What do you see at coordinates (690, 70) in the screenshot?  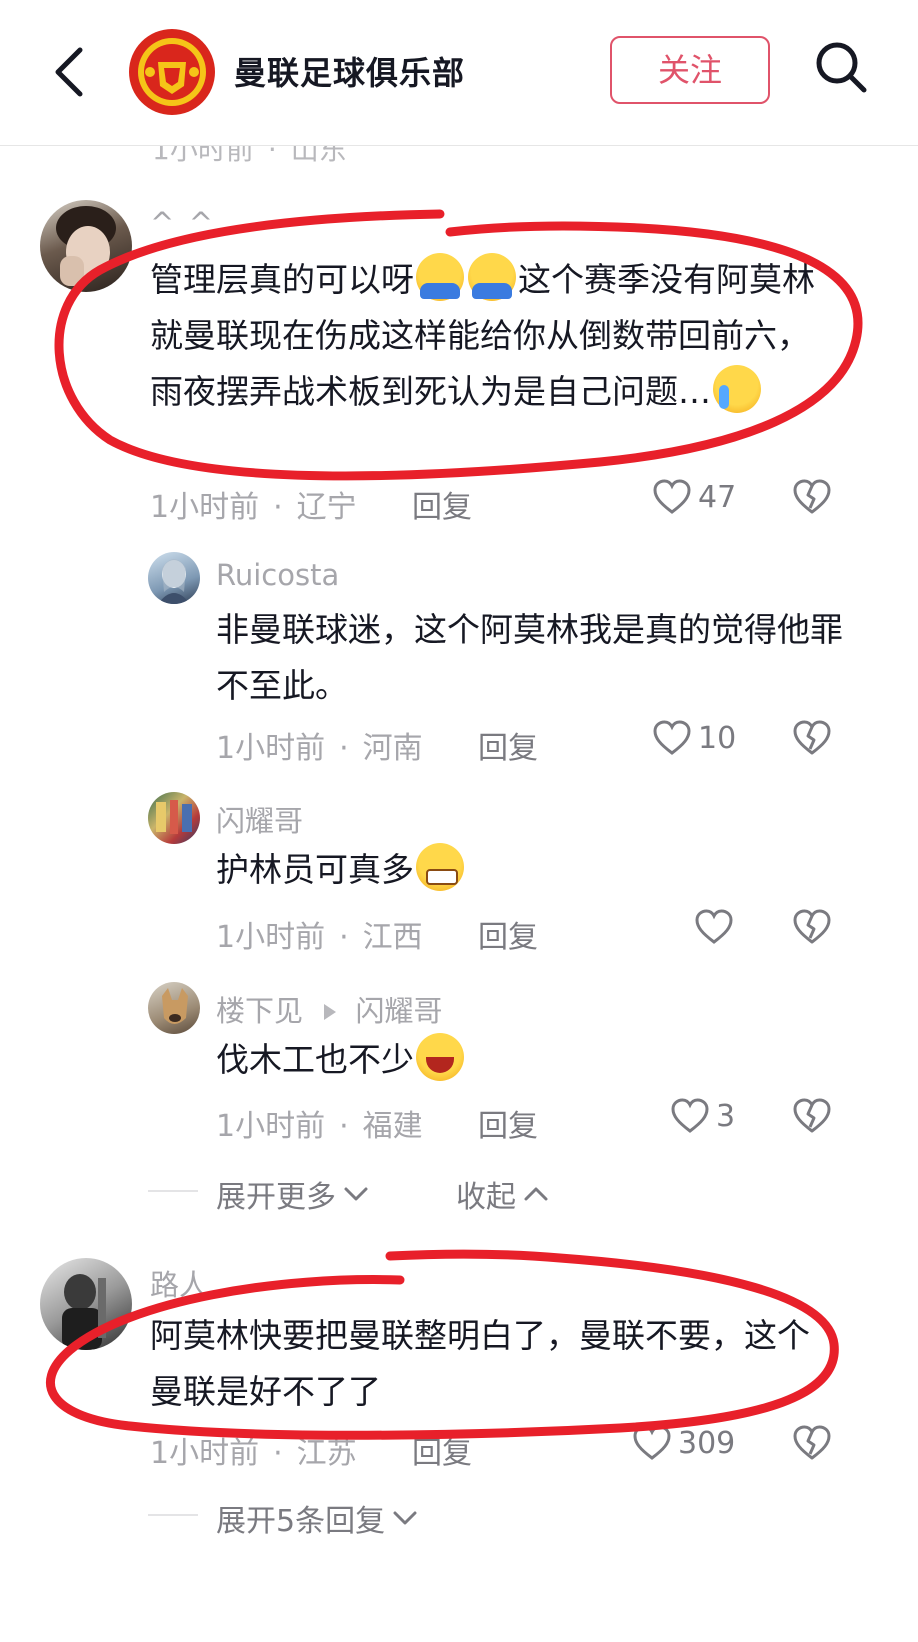 I see `follow-button: 关注` at bounding box center [690, 70].